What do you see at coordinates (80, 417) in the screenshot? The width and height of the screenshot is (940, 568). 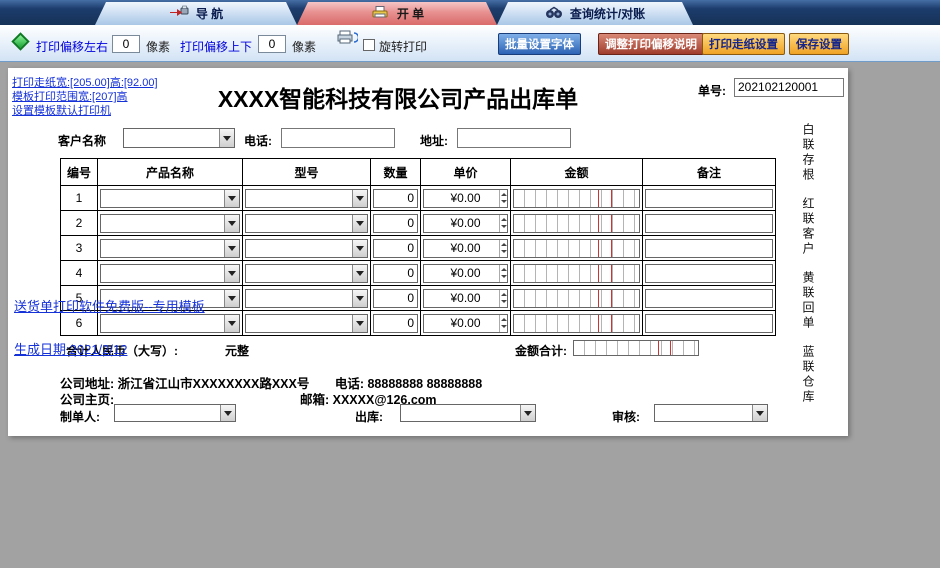 I see `maker-label: 制单人:` at bounding box center [80, 417].